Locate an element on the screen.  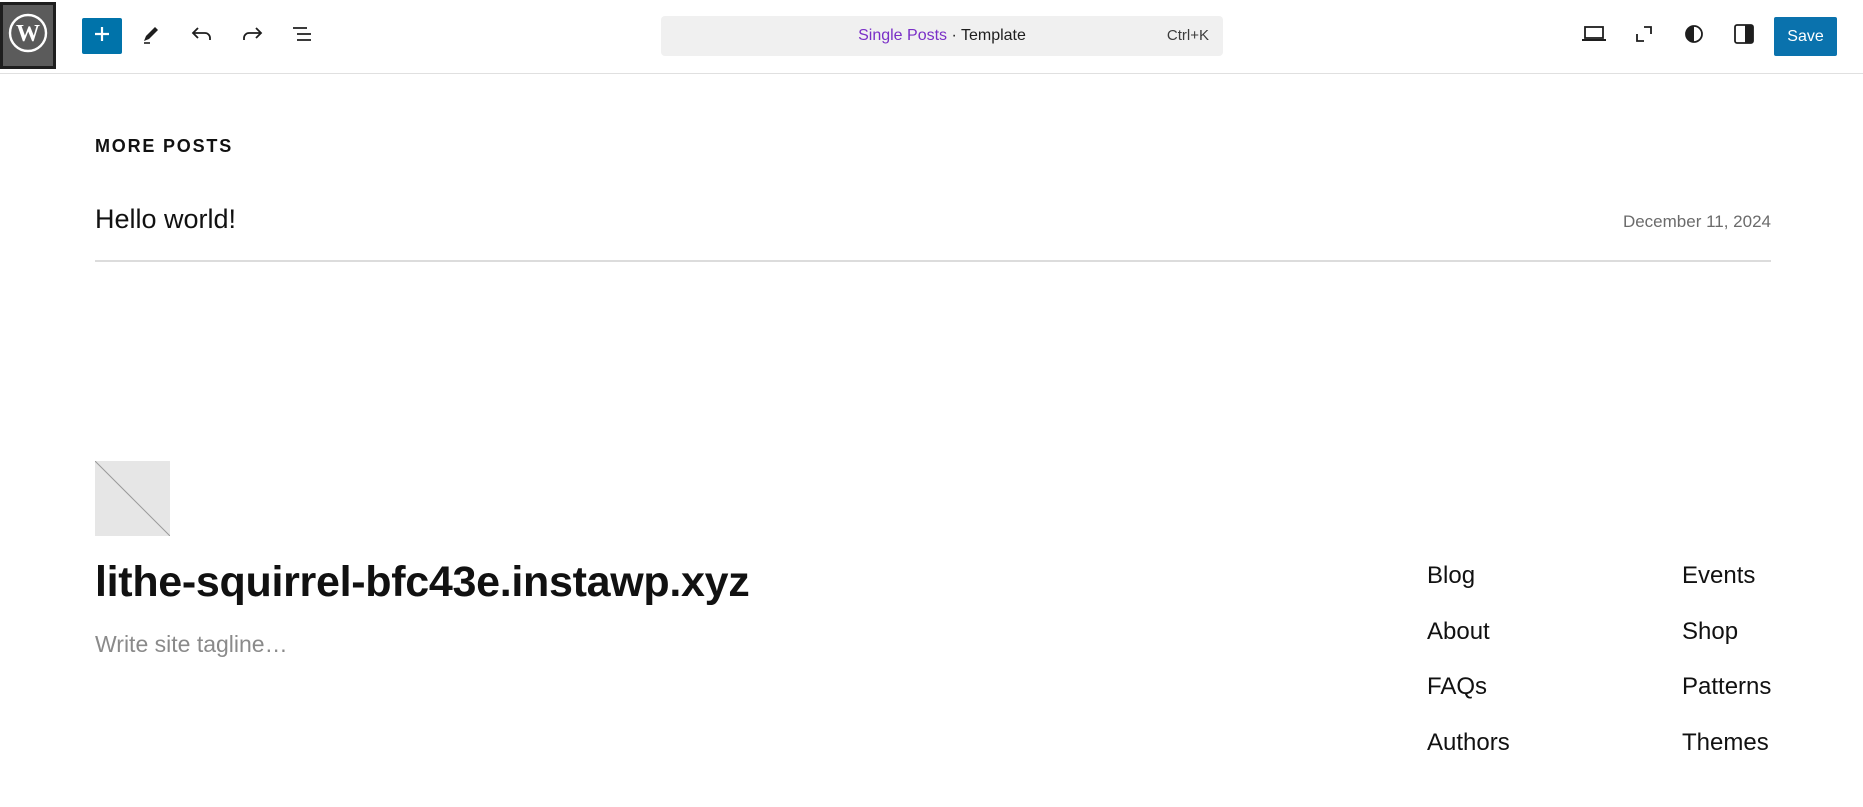
save-button: Save is located at coordinates (1805, 36).